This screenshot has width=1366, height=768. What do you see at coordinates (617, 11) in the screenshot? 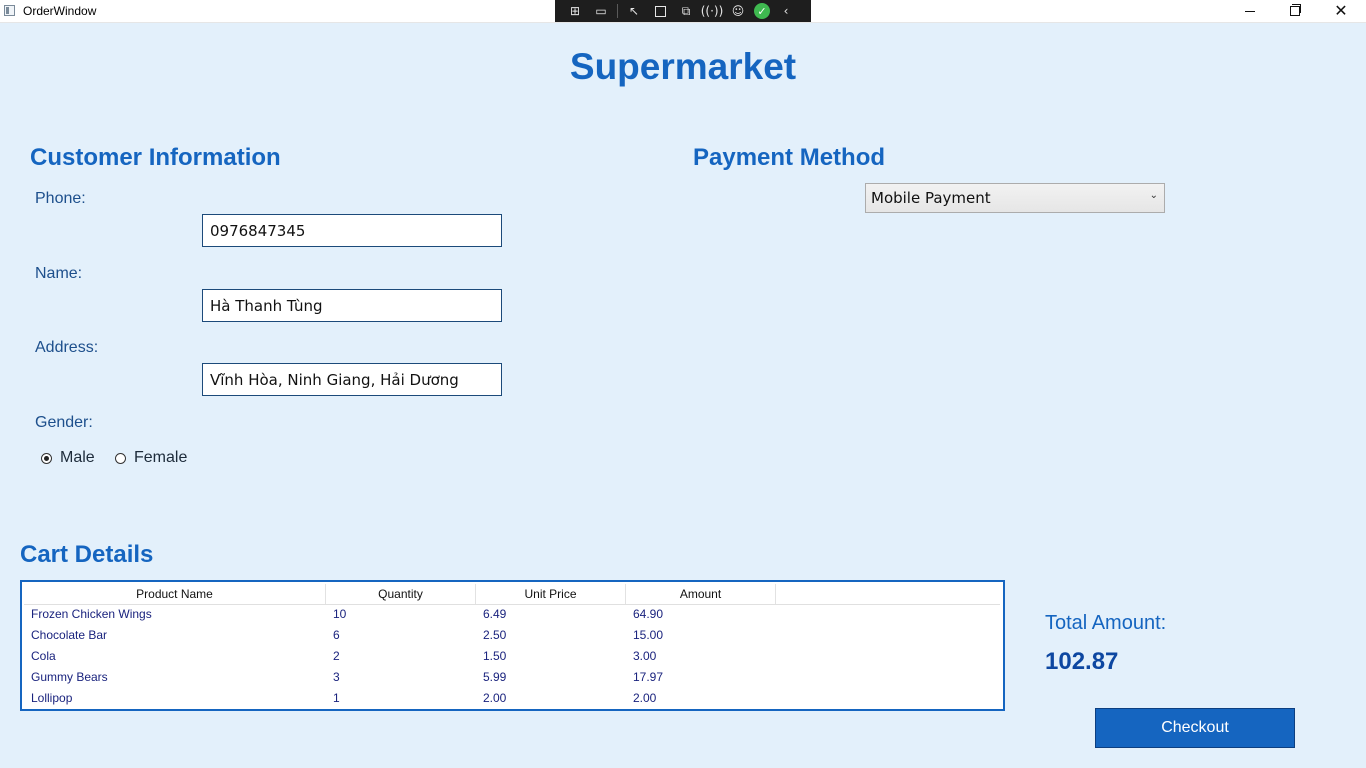
I see `toolbar-separator` at bounding box center [617, 11].